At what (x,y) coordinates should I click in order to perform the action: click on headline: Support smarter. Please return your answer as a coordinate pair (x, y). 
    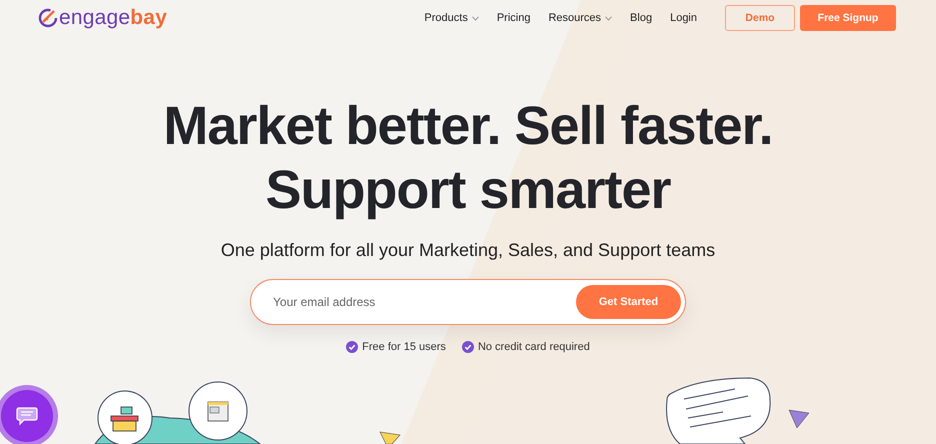
    Looking at the image, I should click on (468, 190).